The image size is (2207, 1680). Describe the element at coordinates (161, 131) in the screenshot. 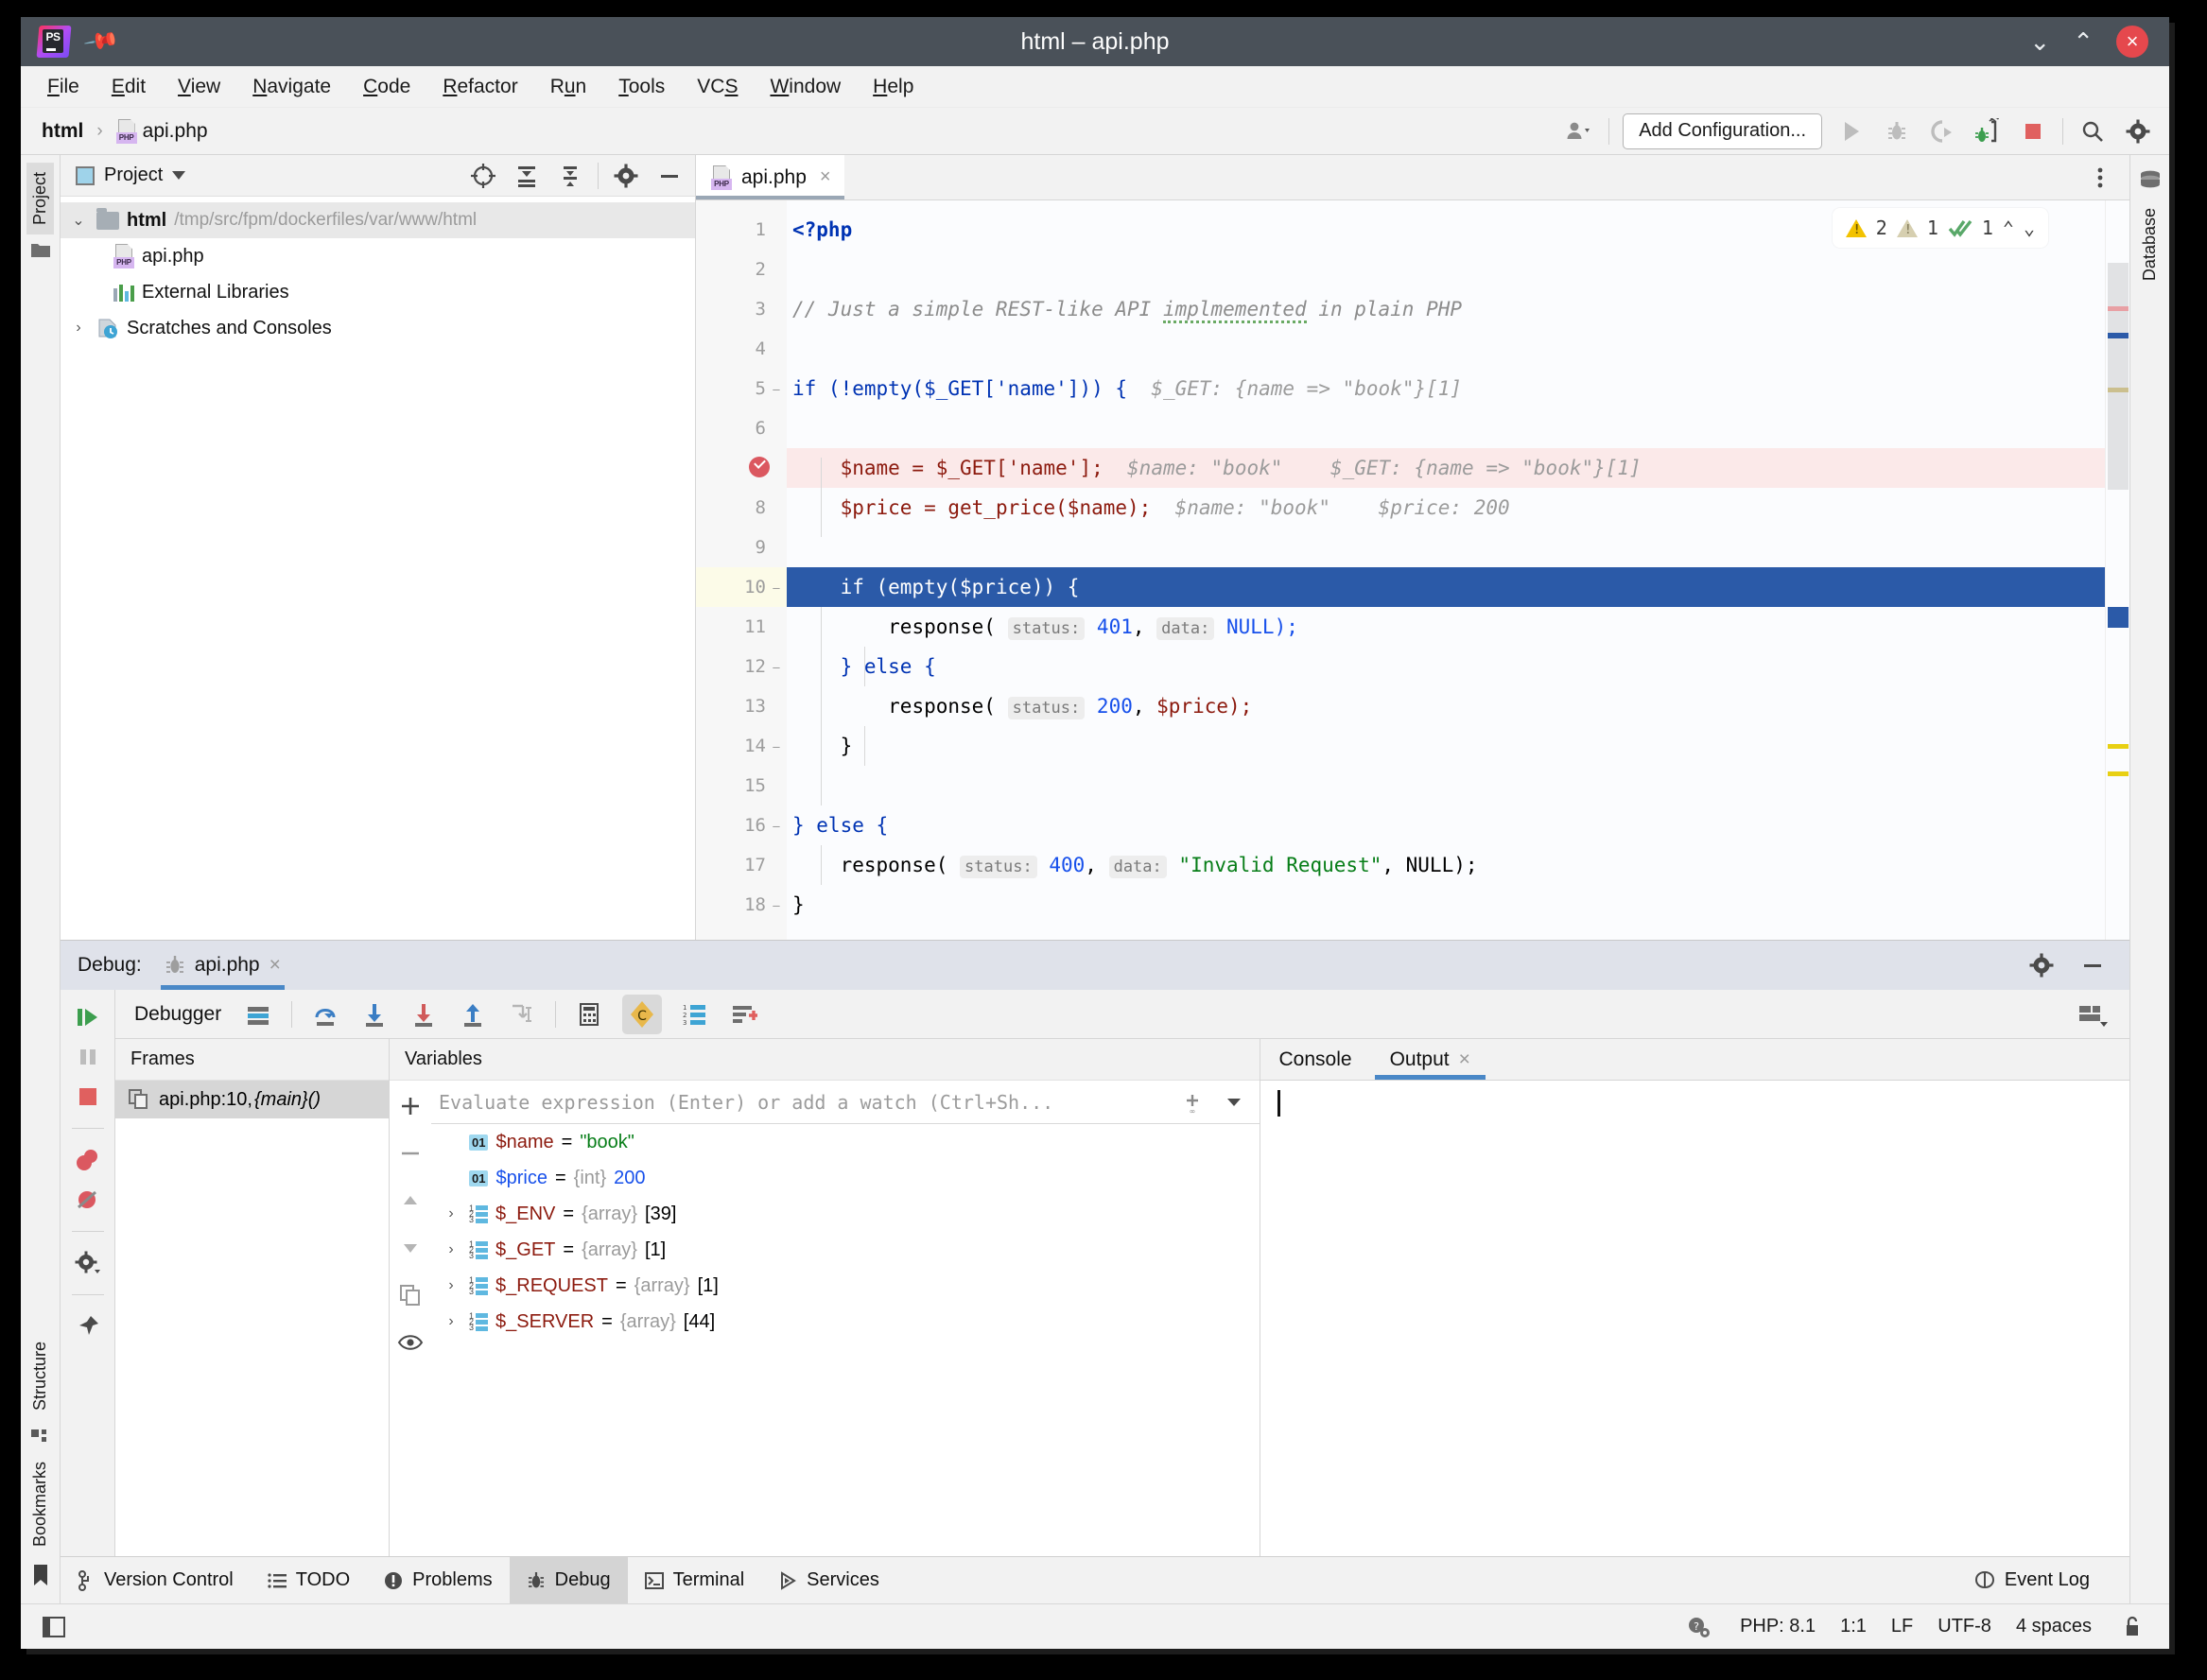

I see `breadcrumb-file: PHP api.php` at that location.